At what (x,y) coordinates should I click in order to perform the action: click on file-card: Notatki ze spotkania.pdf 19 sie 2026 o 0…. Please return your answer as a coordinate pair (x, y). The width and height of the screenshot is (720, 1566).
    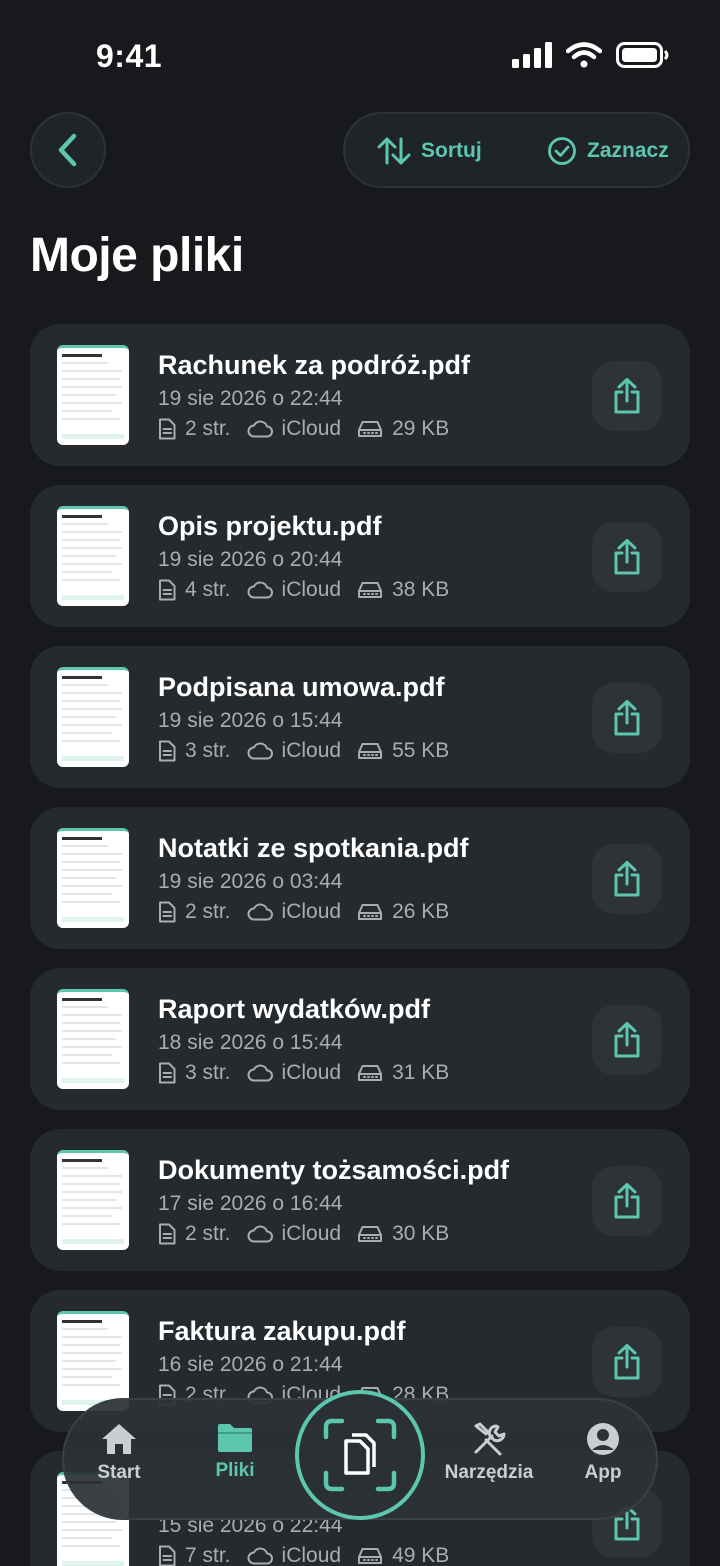
    Looking at the image, I should click on (360, 878).